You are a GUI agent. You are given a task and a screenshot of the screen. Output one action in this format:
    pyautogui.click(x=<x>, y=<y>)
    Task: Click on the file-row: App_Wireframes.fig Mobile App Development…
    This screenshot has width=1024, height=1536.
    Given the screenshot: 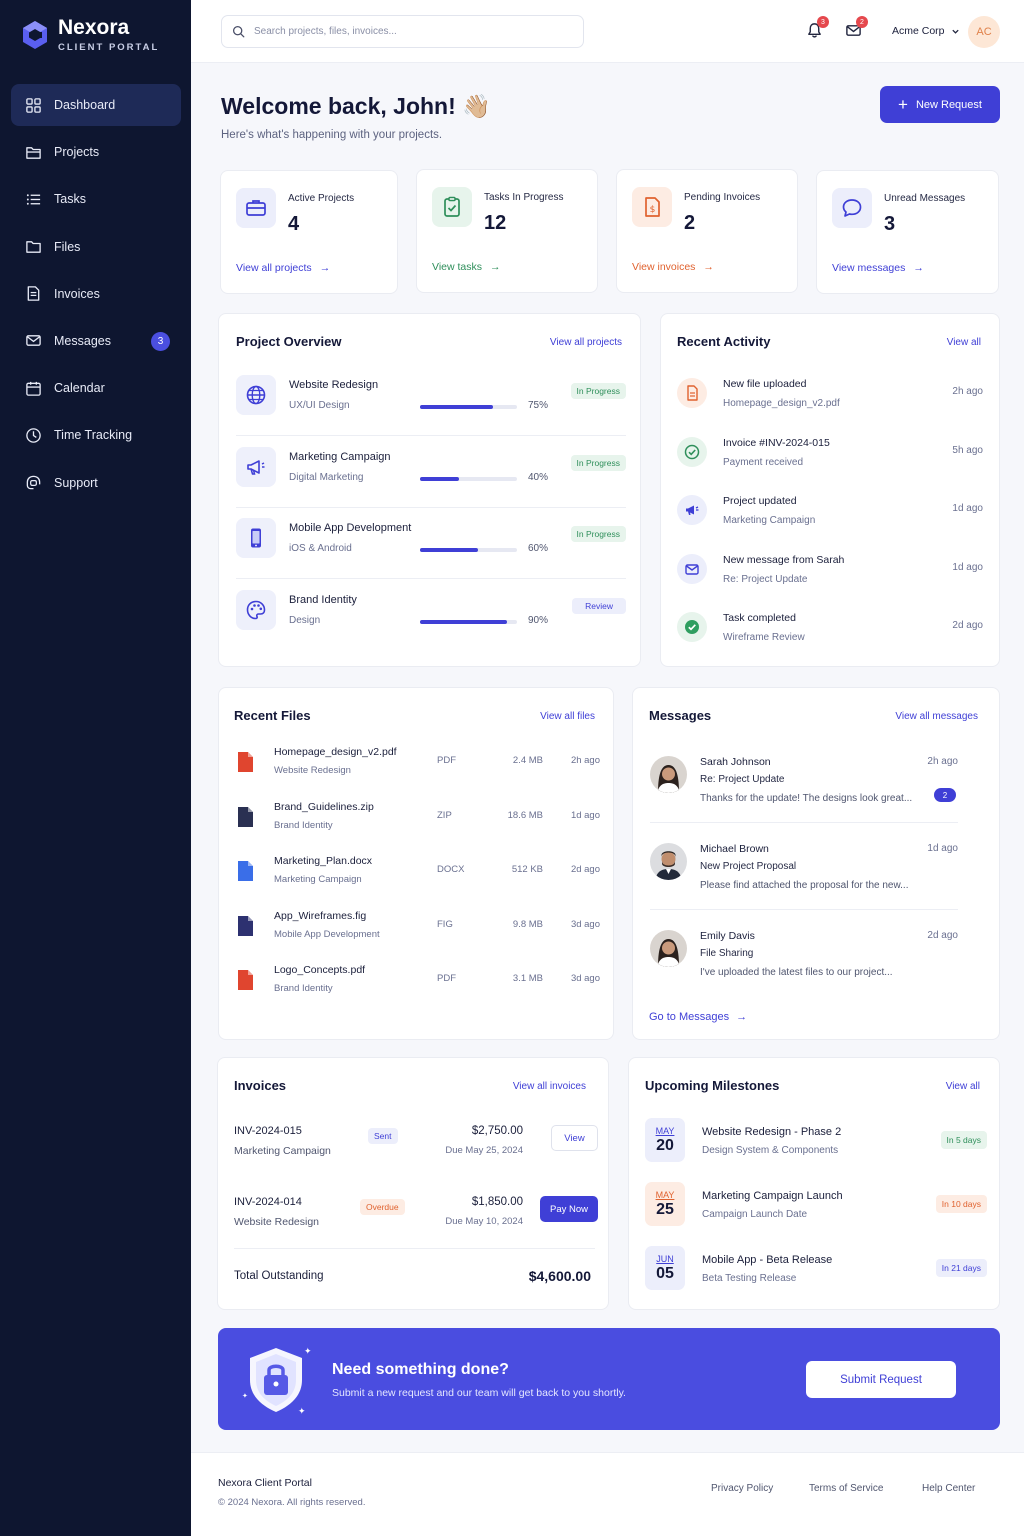 What is the action you would take?
    pyautogui.click(x=418, y=937)
    